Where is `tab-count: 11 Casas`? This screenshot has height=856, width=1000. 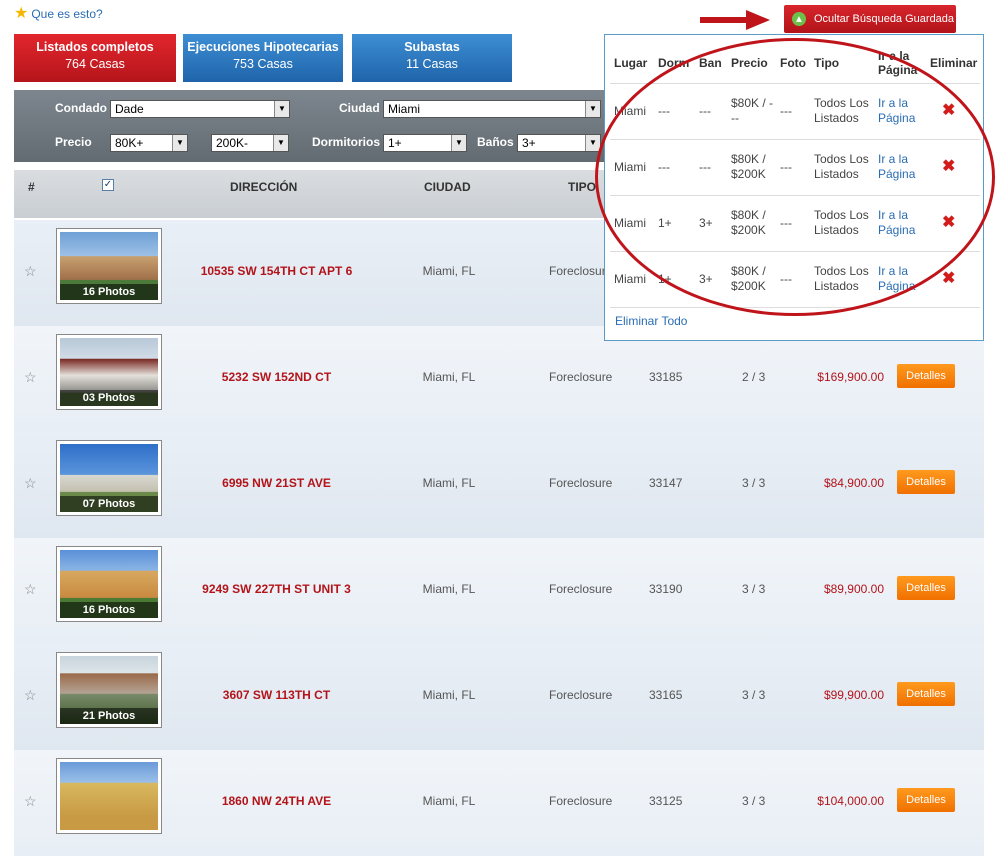
tab-count: 11 Casas is located at coordinates (432, 64).